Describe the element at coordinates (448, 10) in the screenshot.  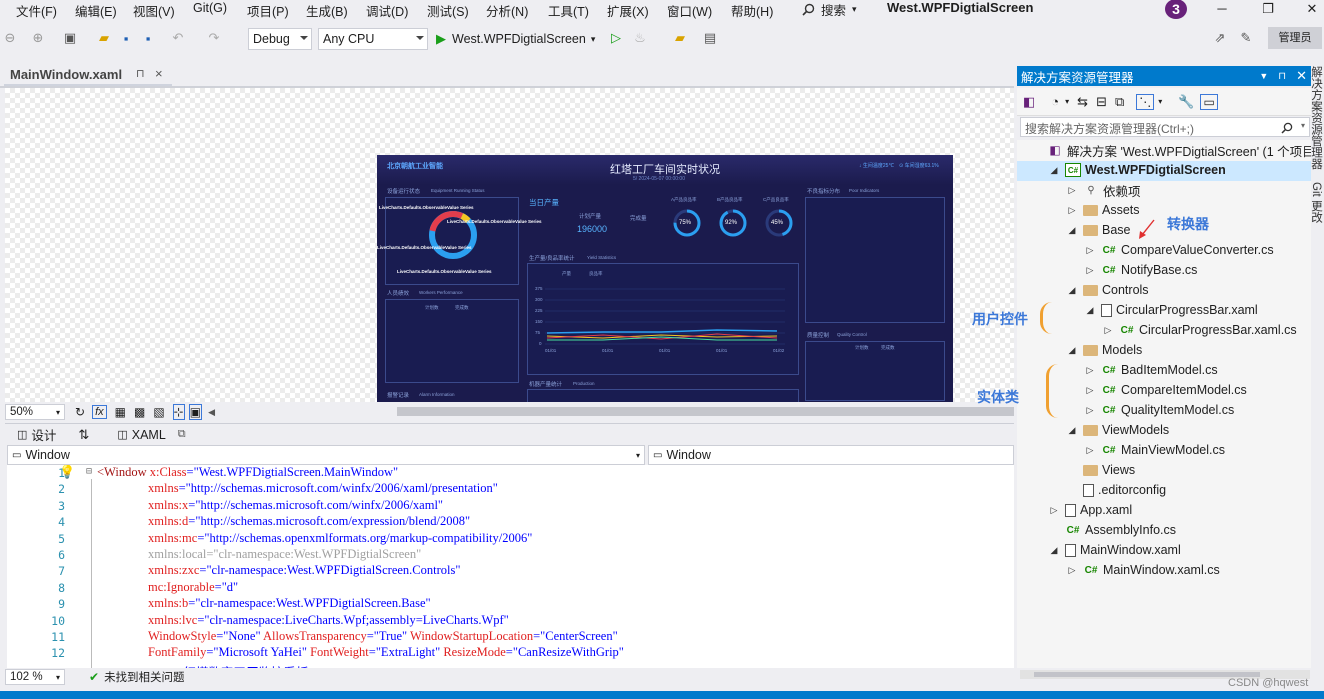
I see `menu-test: 测试(S)` at that location.